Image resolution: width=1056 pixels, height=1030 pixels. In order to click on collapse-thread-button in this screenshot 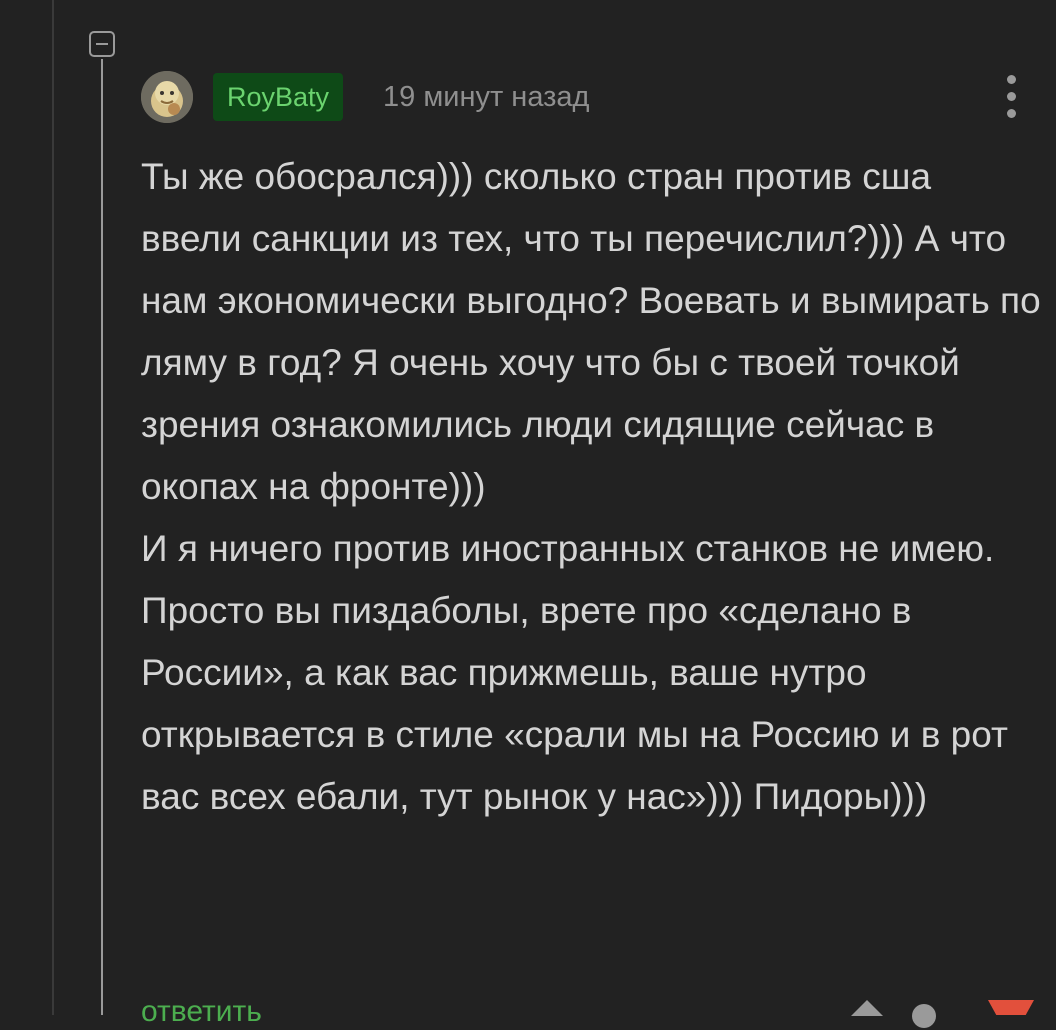, I will do `click(102, 44)`.